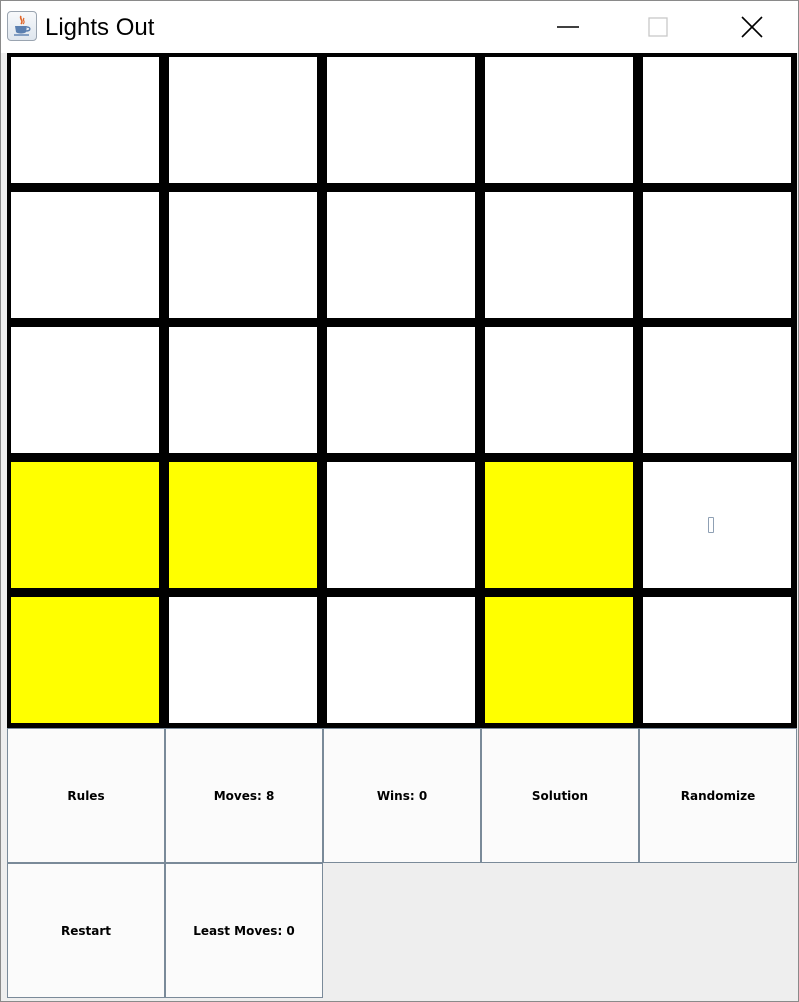  I want to click on minimize-icon, so click(568, 27).